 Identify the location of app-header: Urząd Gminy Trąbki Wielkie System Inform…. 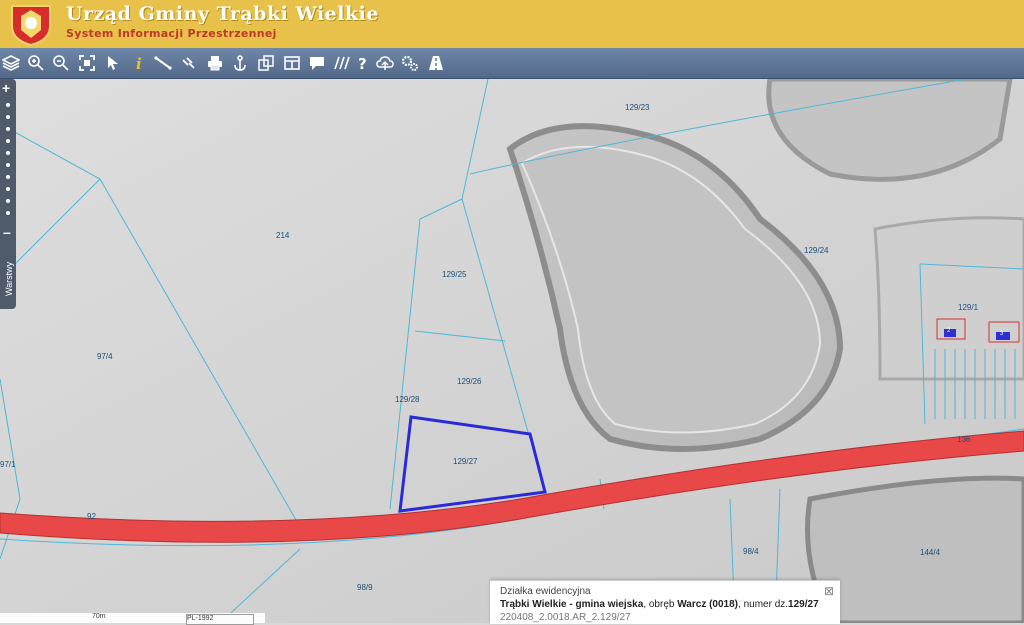
(512, 24).